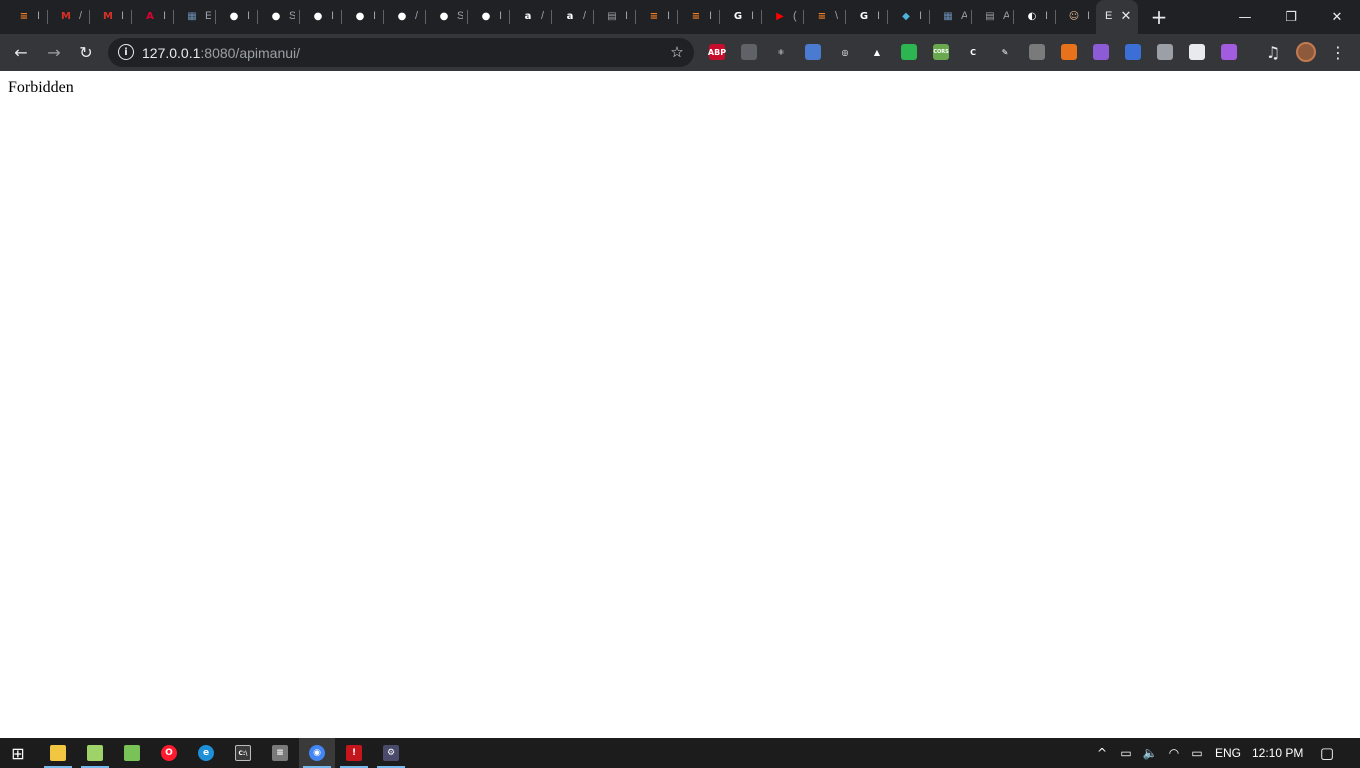 The image size is (1360, 768). Describe the element at coordinates (1245, 17) in the screenshot. I see `minimize-button: —` at that location.